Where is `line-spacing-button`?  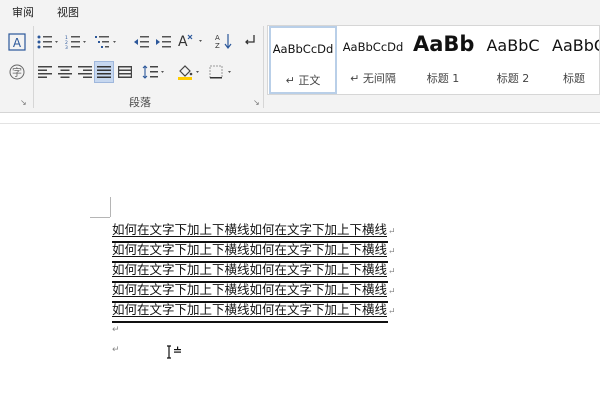
line-spacing-button is located at coordinates (155, 72).